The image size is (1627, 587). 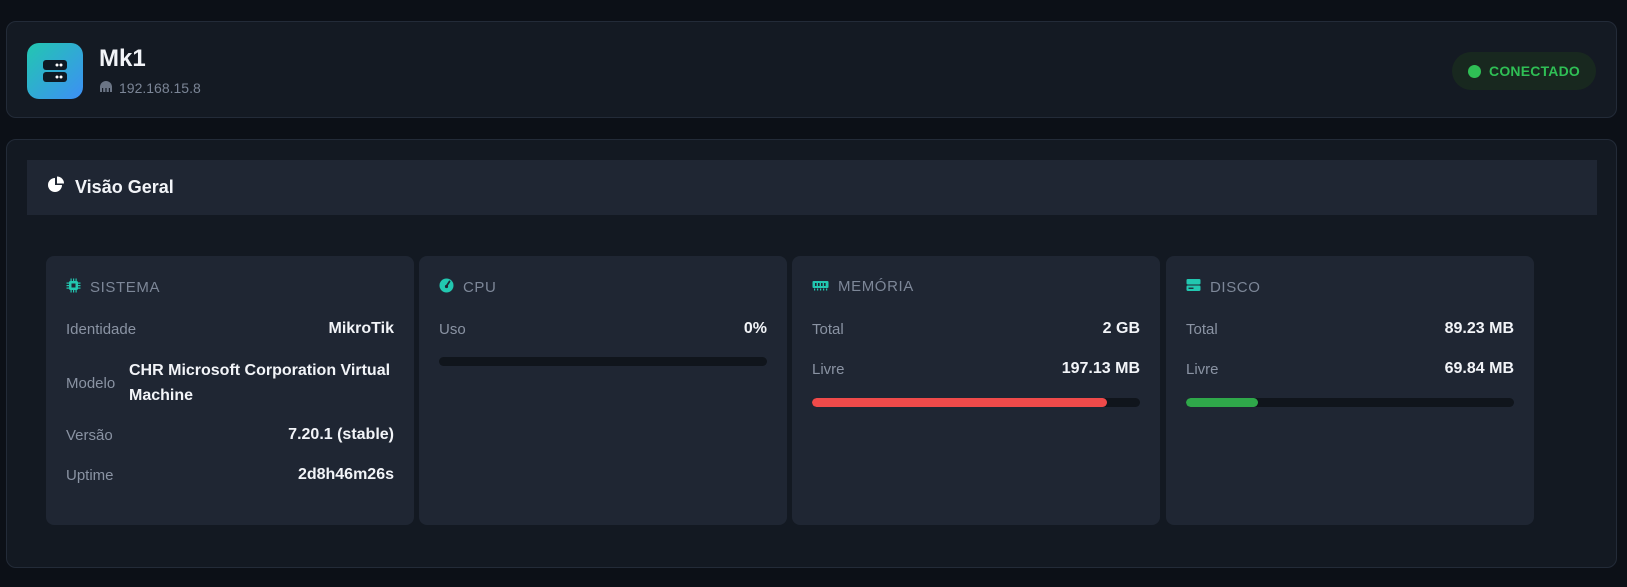 I want to click on cpu-panel: CPU Uso 0%, so click(x=603, y=390).